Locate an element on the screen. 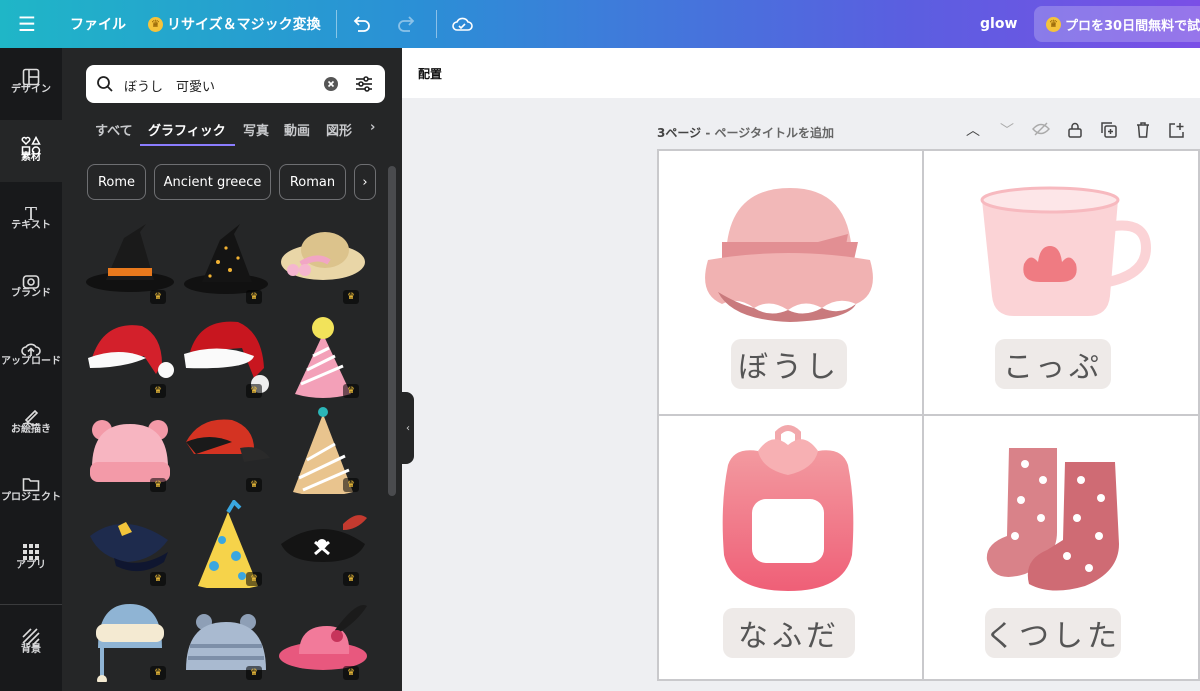 The height and width of the screenshot is (691, 1200). top-bar: ☰ ファイル ♛ リサイズ＆マジック変換 glow ♛ プロを30日間無料で試 is located at coordinates (600, 24).